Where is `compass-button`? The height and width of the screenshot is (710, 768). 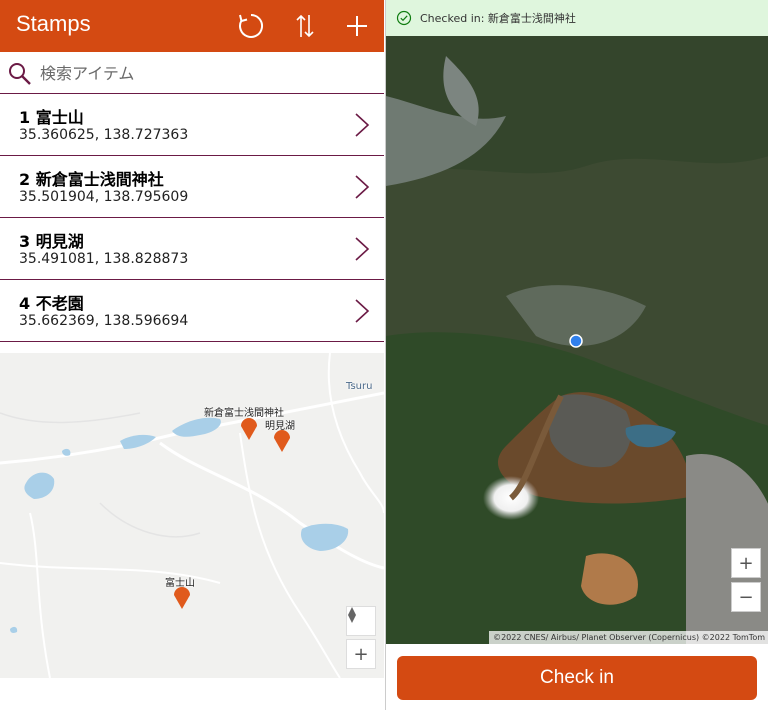 compass-button is located at coordinates (361, 621).